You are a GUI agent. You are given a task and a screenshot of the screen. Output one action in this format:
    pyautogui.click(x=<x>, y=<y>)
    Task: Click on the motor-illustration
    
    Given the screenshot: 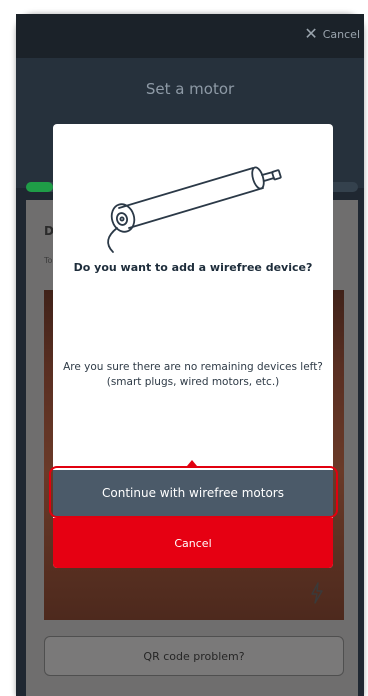 What is the action you would take?
    pyautogui.click(x=194, y=209)
    